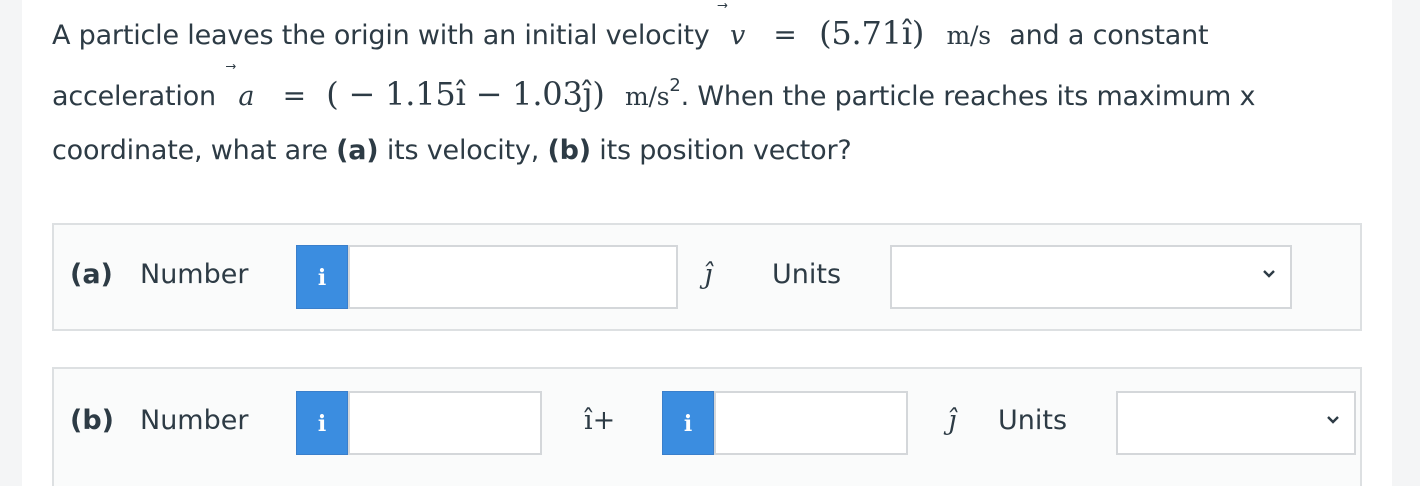 This screenshot has width=1420, height=486. I want to click on question-text-part: acceleration, so click(134, 96).